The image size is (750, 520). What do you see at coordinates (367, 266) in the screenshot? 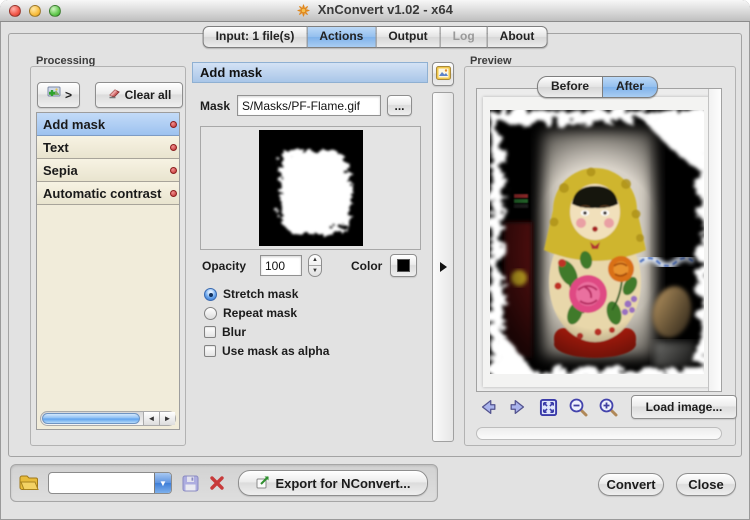
I see `color-label: Color` at bounding box center [367, 266].